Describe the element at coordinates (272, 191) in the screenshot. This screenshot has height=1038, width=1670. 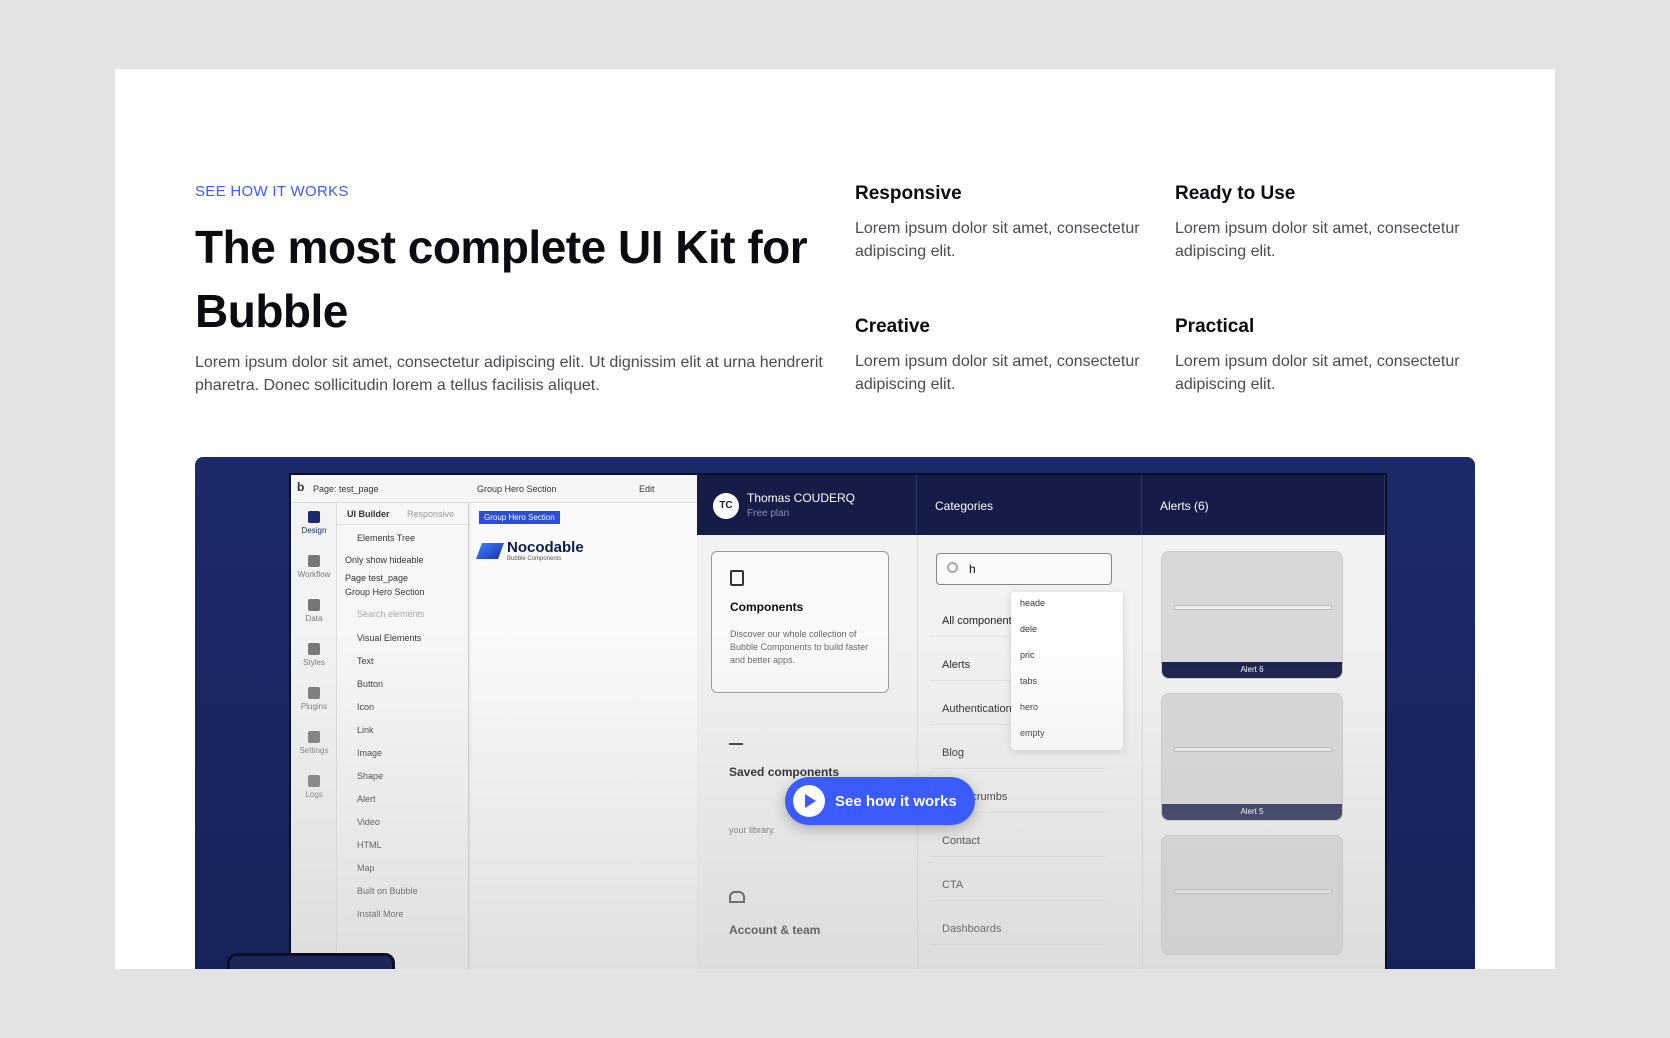
I see `eyebrow: SEE HOW IT WORKS` at that location.